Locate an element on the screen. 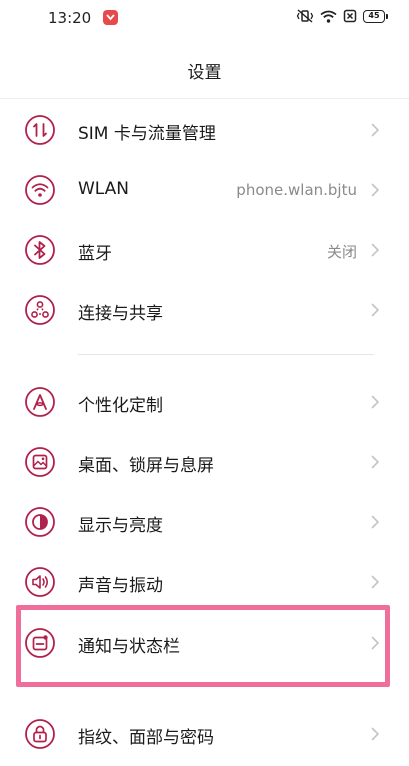 This screenshot has width=409, height=766. header-divider is located at coordinates (204, 98).